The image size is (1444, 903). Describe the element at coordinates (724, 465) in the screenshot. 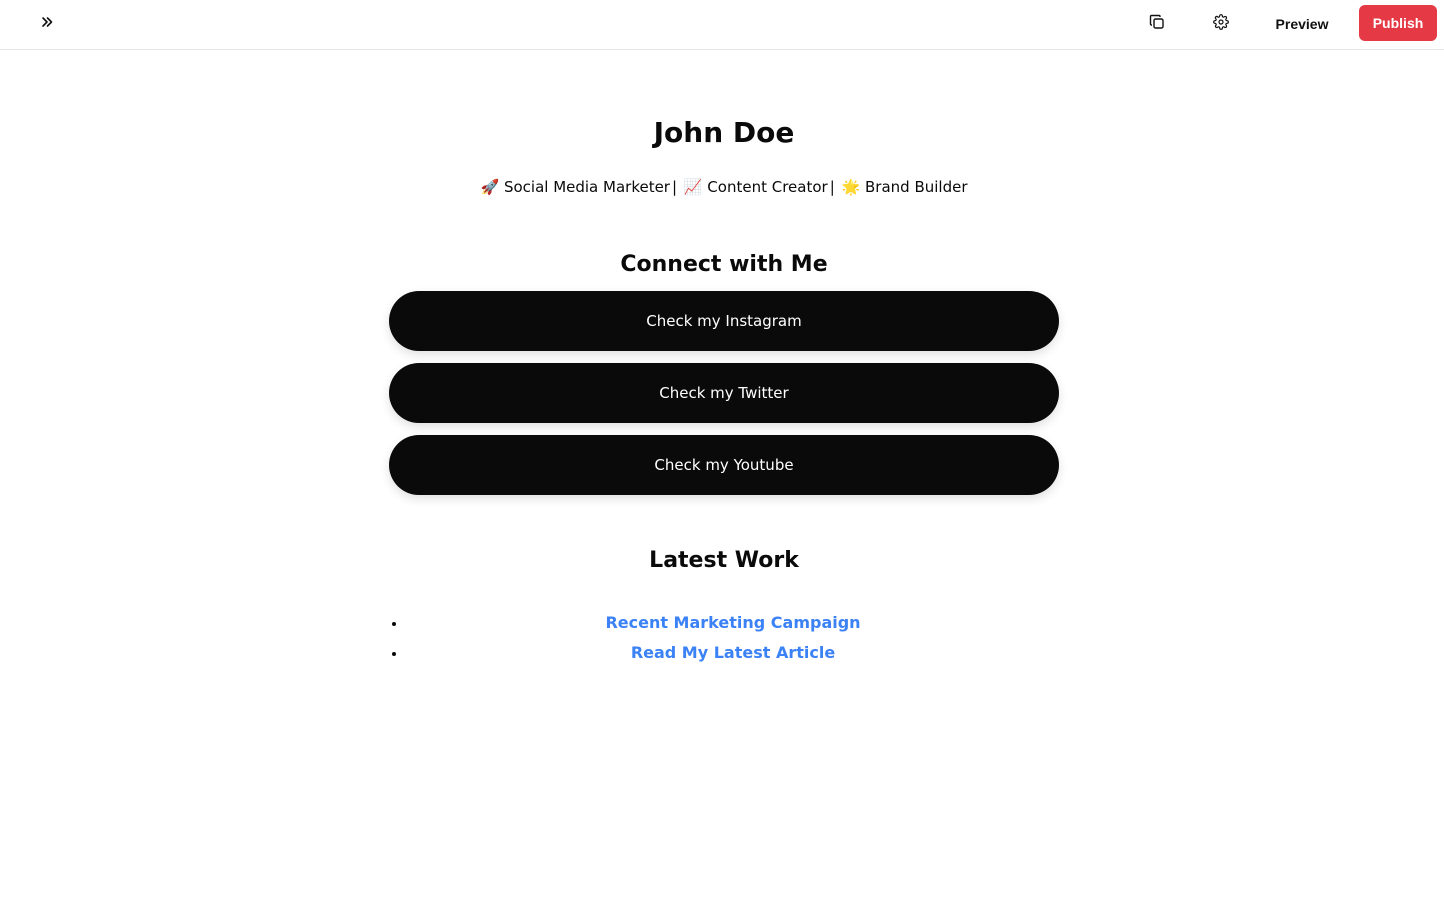

I see `youtube-link-button: Check my Youtube` at that location.